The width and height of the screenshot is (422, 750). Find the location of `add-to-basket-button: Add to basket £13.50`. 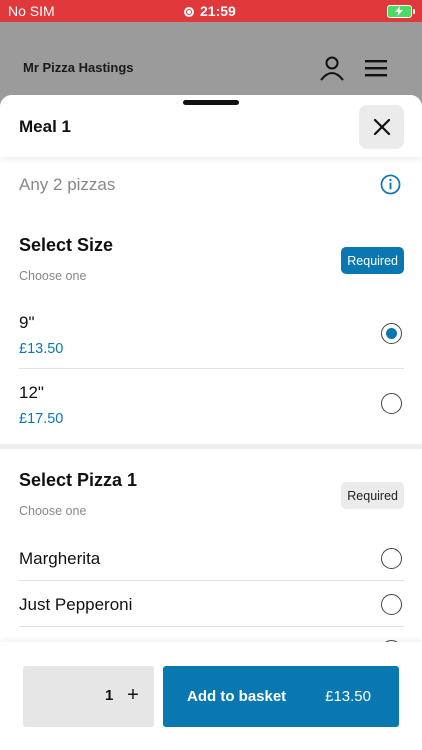

add-to-basket-button: Add to basket £13.50 is located at coordinates (281, 696).